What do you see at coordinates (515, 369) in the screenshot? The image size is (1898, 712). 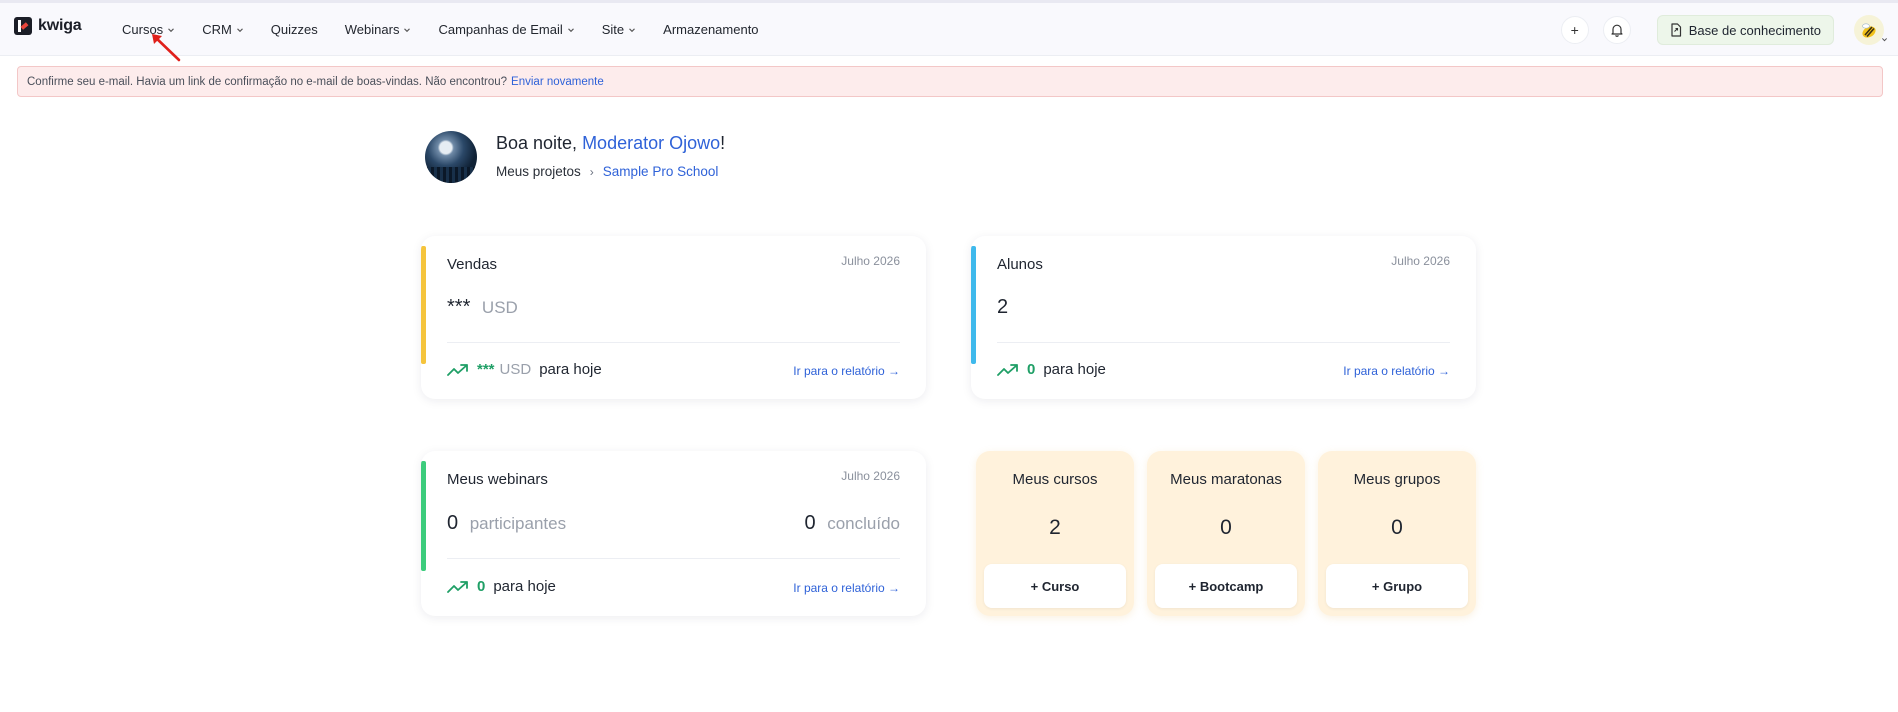 I see `sales-today-currency: USD` at bounding box center [515, 369].